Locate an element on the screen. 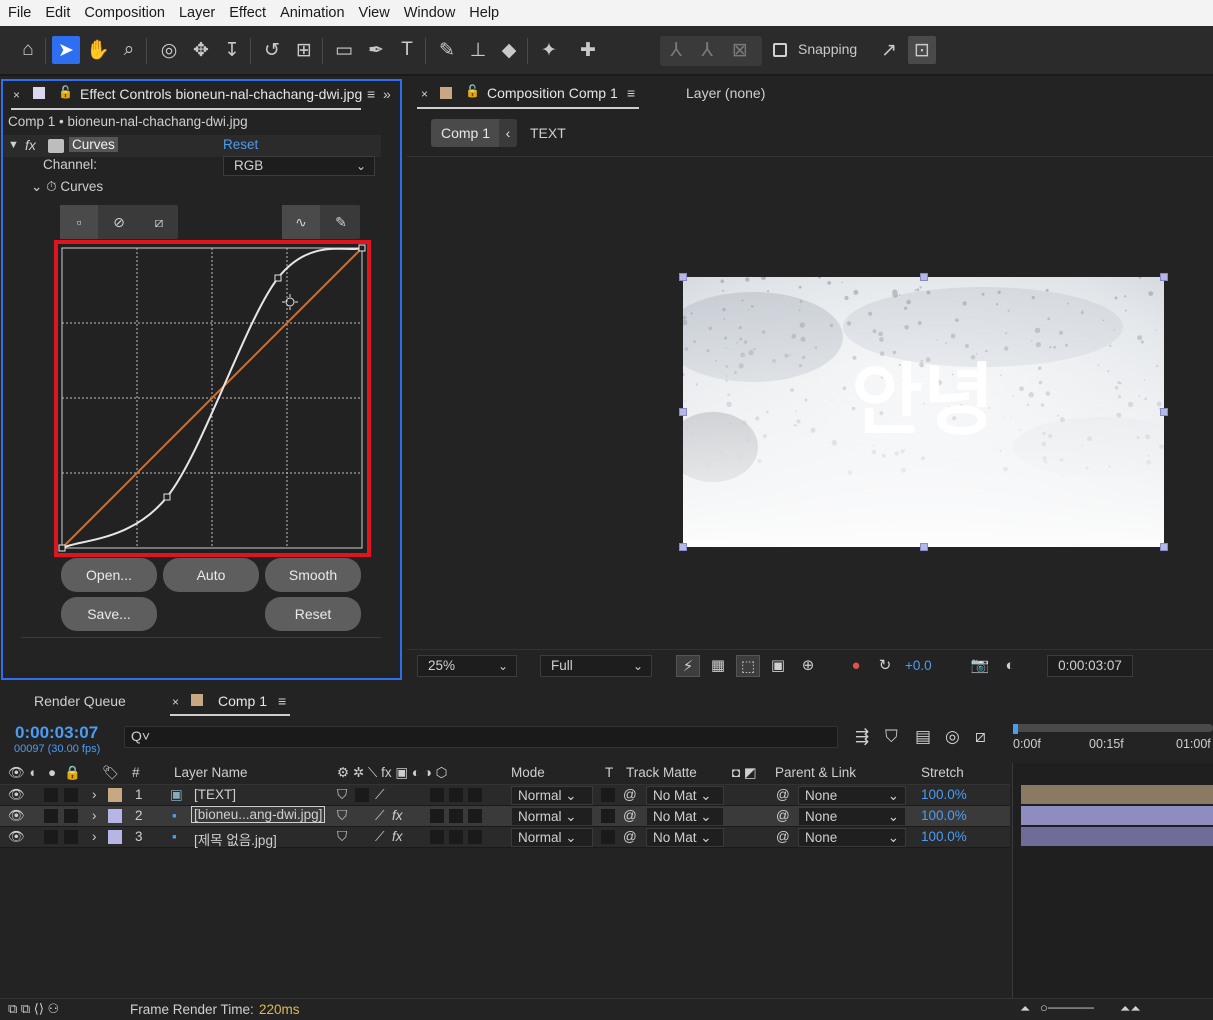 The width and height of the screenshot is (1213, 1020). motion-blur-icon: ◎ is located at coordinates (952, 737).